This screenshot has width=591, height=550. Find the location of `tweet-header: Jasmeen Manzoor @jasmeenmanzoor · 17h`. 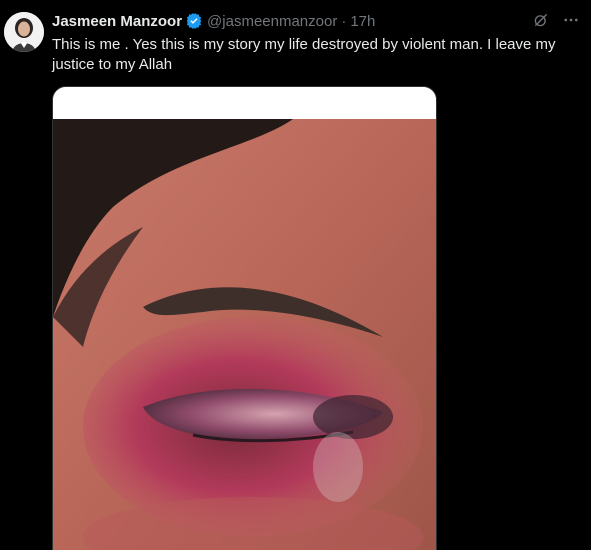

tweet-header: Jasmeen Manzoor @jasmeenmanzoor · 17h is located at coordinates (213, 21).